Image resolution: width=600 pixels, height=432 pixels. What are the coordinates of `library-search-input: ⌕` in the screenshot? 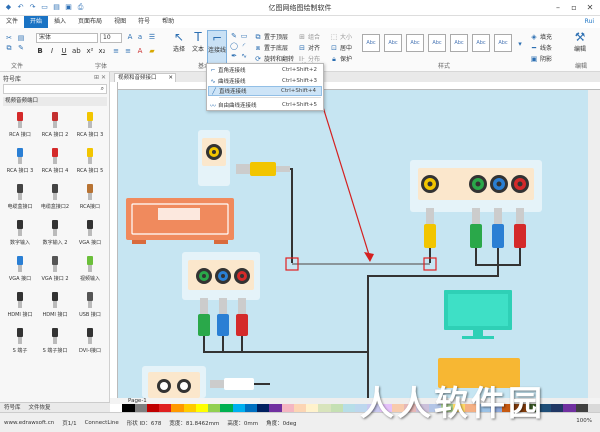 It's located at (55, 89).